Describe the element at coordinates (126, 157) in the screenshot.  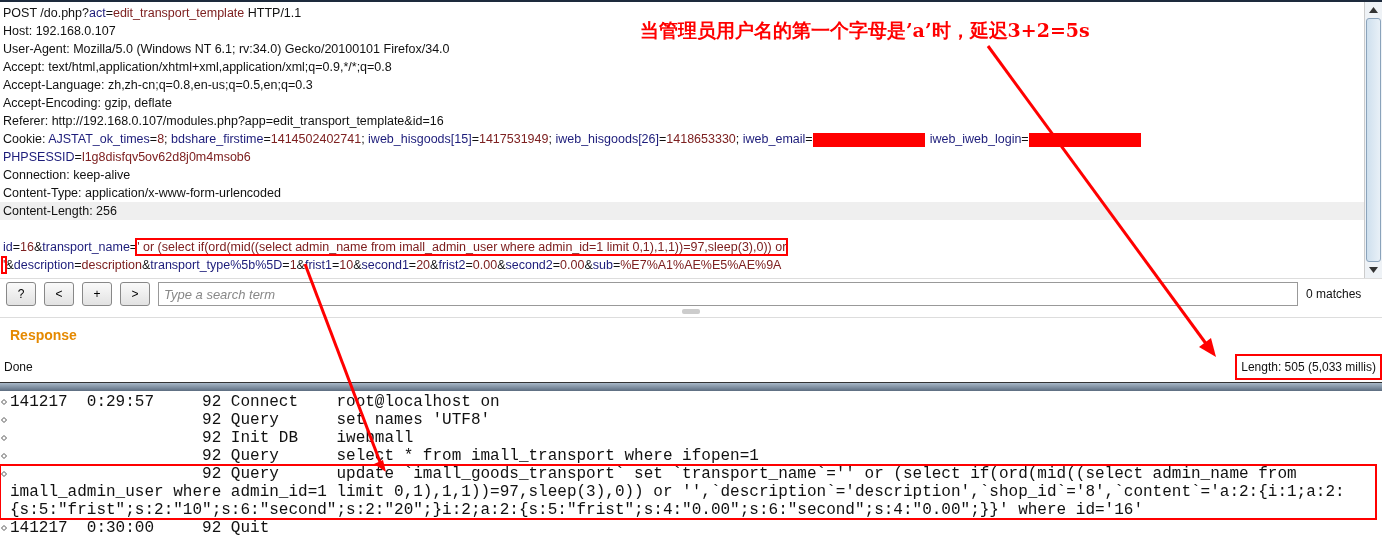
I see `request-line: PHPSESSID=l1g8disfqv5ov62d8j0m4msob6` at that location.